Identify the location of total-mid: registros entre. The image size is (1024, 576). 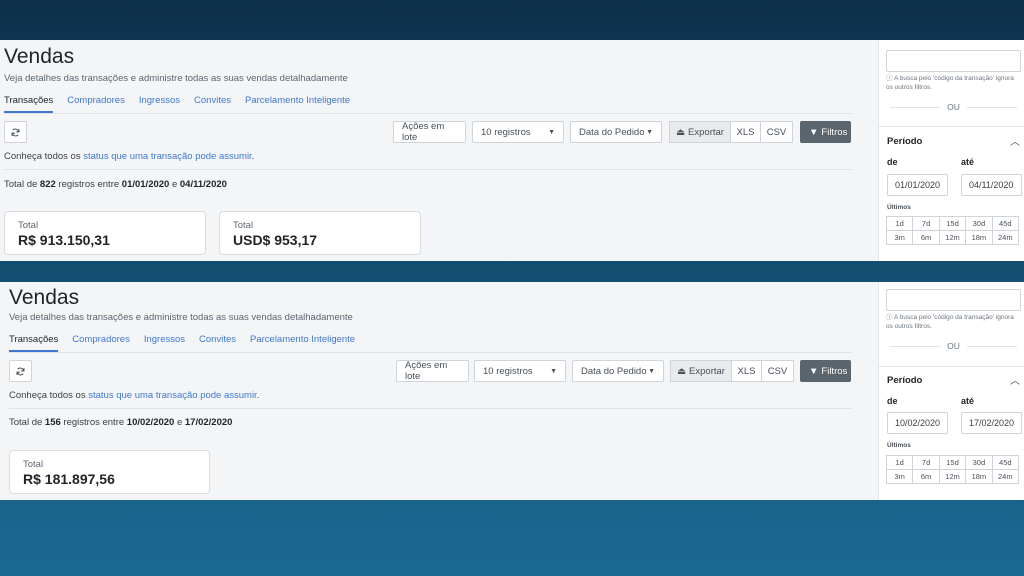
(88, 184).